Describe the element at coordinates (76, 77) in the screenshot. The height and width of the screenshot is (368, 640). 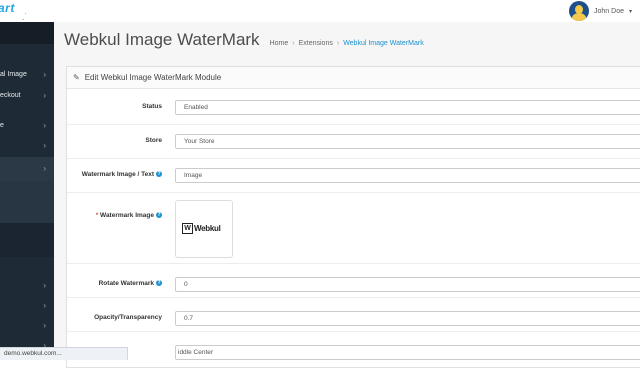
I see `pencil-icon: ✎` at that location.